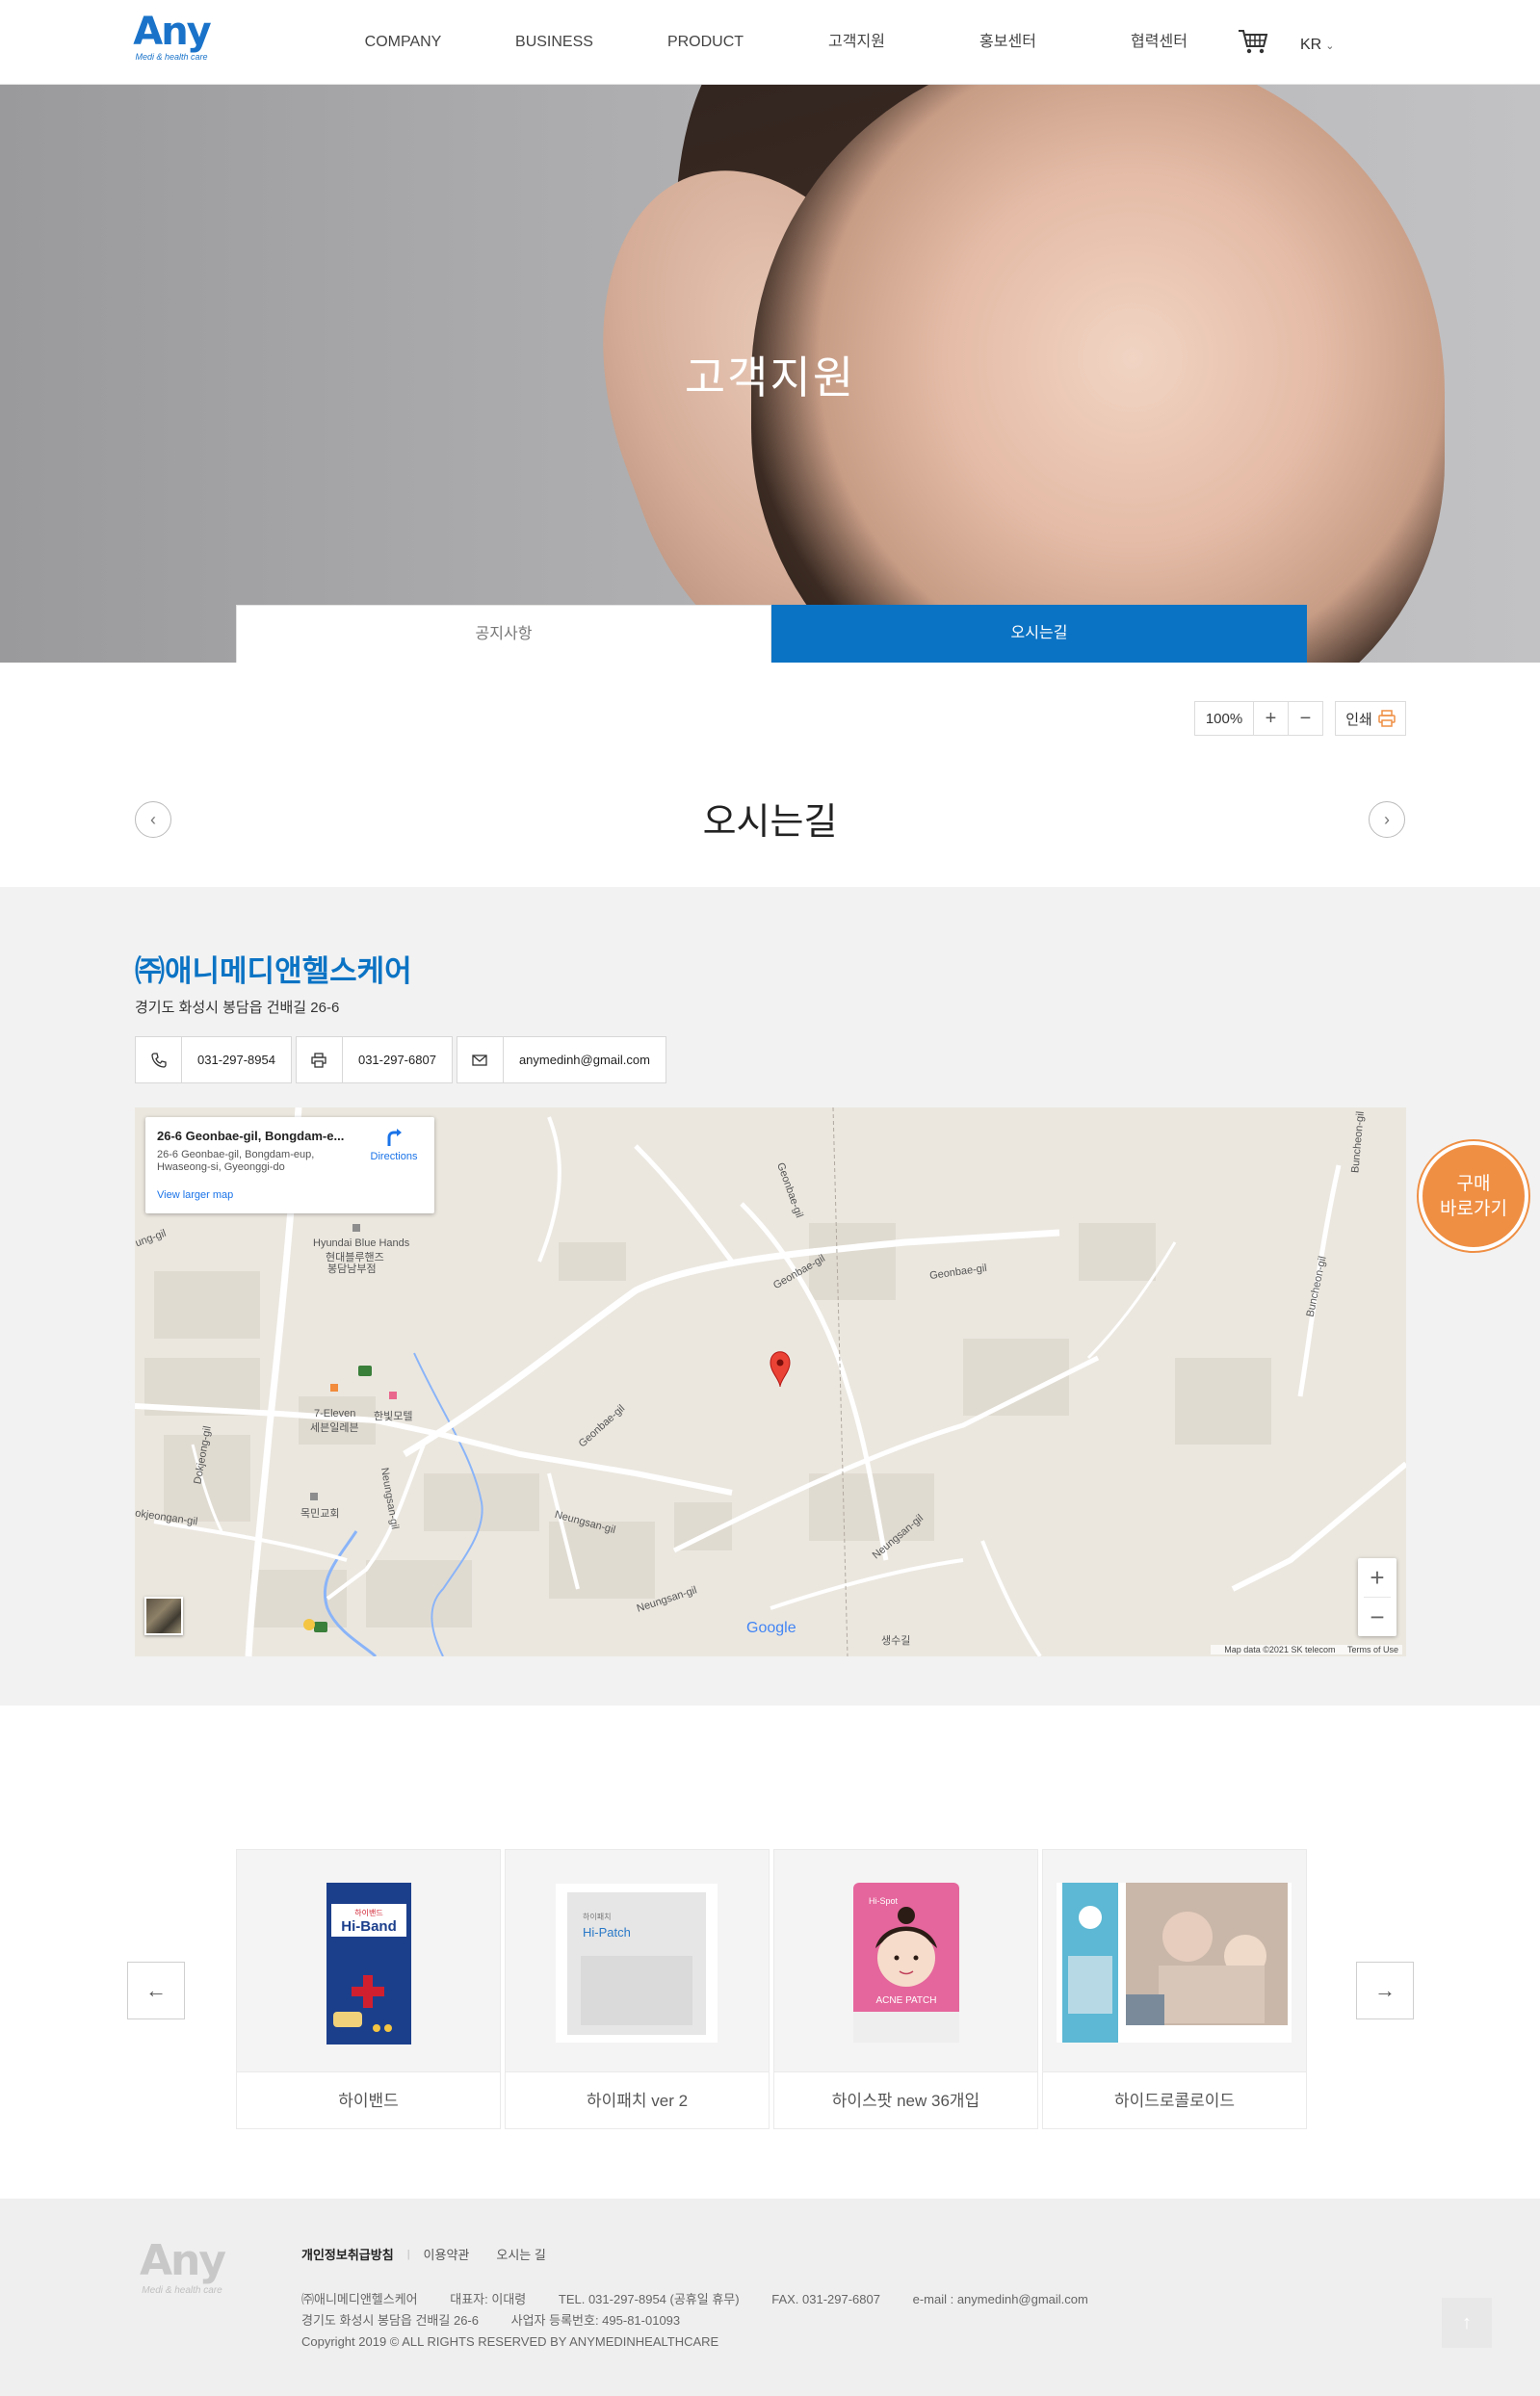  Describe the element at coordinates (1358, 719) in the screenshot. I see `print-label: 인쇄` at that location.